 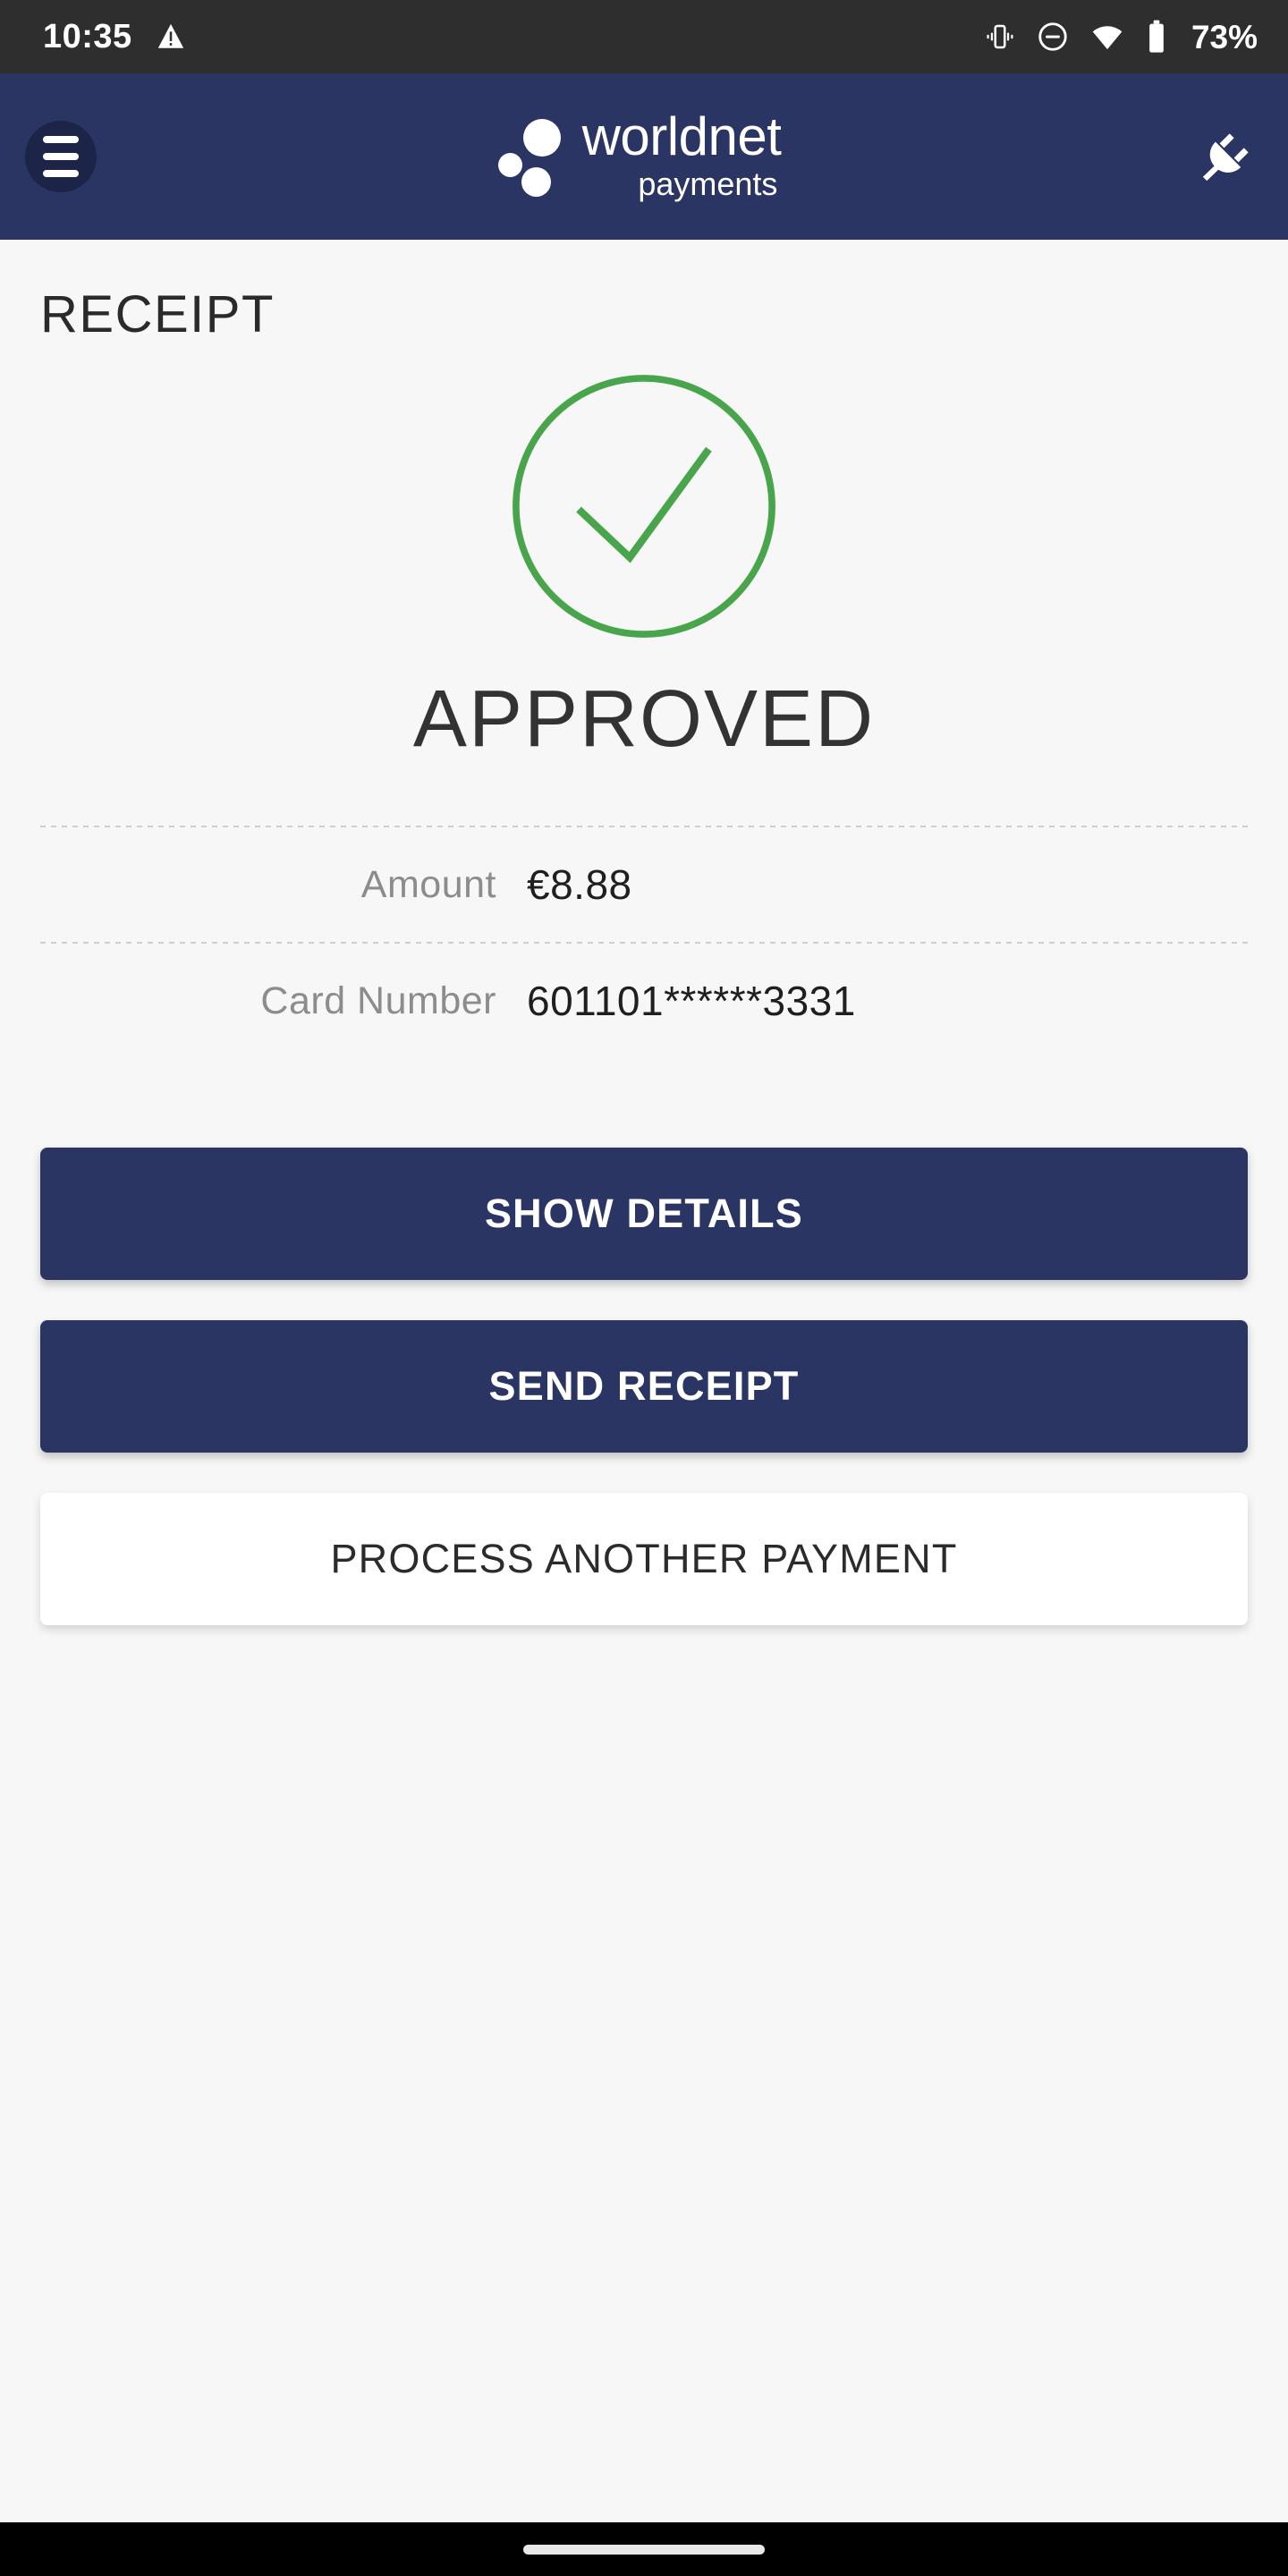 I want to click on detail-row-amount: Amount €8.88, so click(x=644, y=884).